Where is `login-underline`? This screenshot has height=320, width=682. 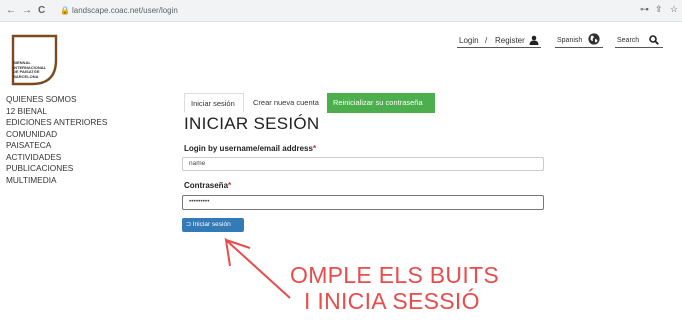
login-underline is located at coordinates (499, 47).